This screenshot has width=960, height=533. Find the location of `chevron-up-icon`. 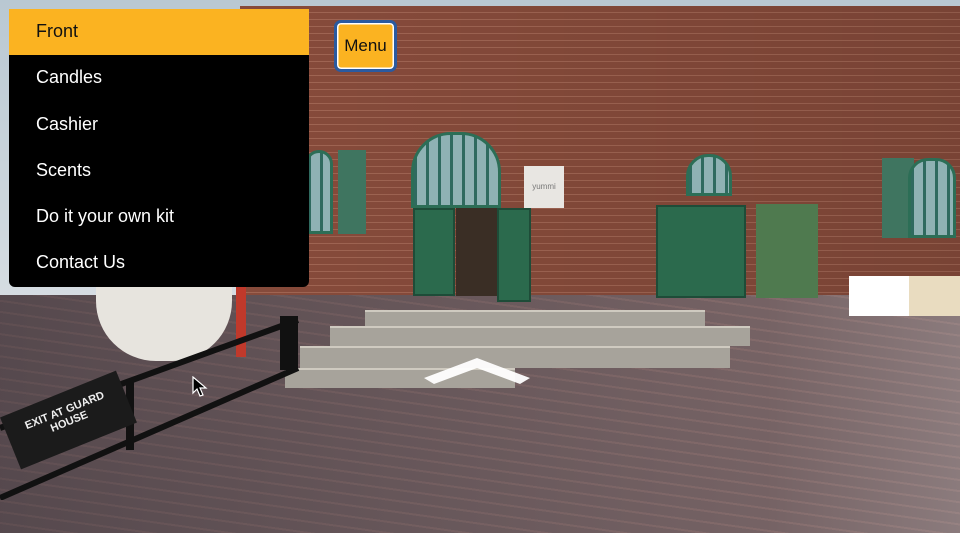

chevron-up-icon is located at coordinates (477, 371).